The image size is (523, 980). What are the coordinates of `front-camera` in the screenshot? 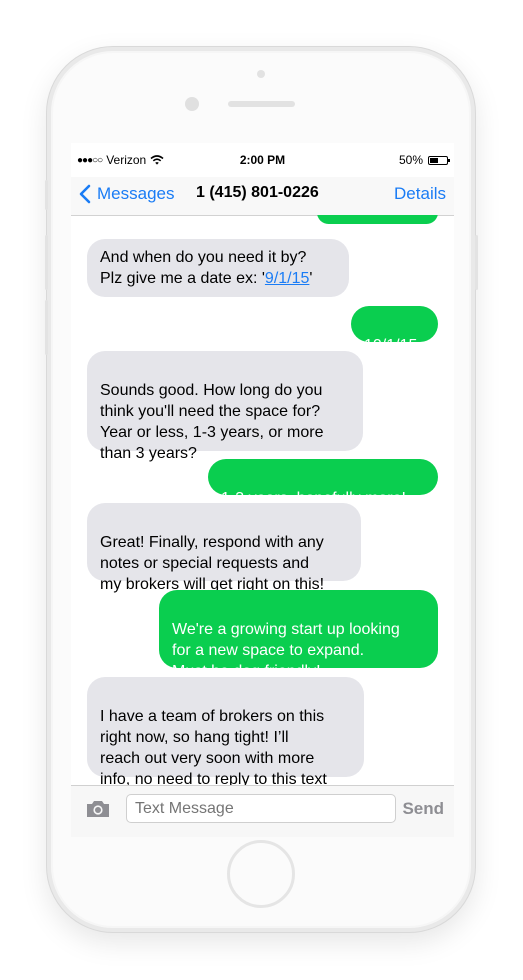 It's located at (192, 104).